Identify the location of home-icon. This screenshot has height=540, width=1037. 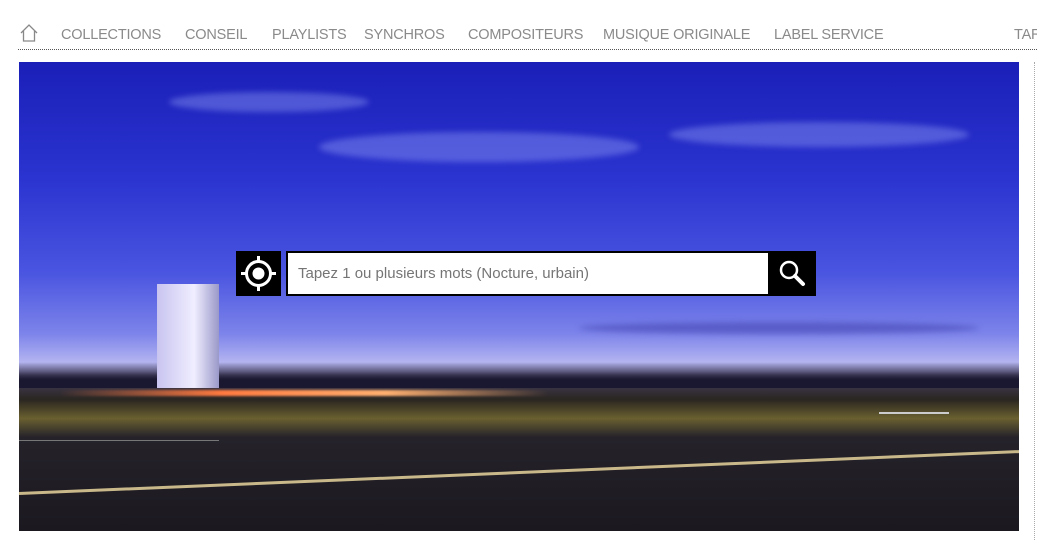
(29, 33).